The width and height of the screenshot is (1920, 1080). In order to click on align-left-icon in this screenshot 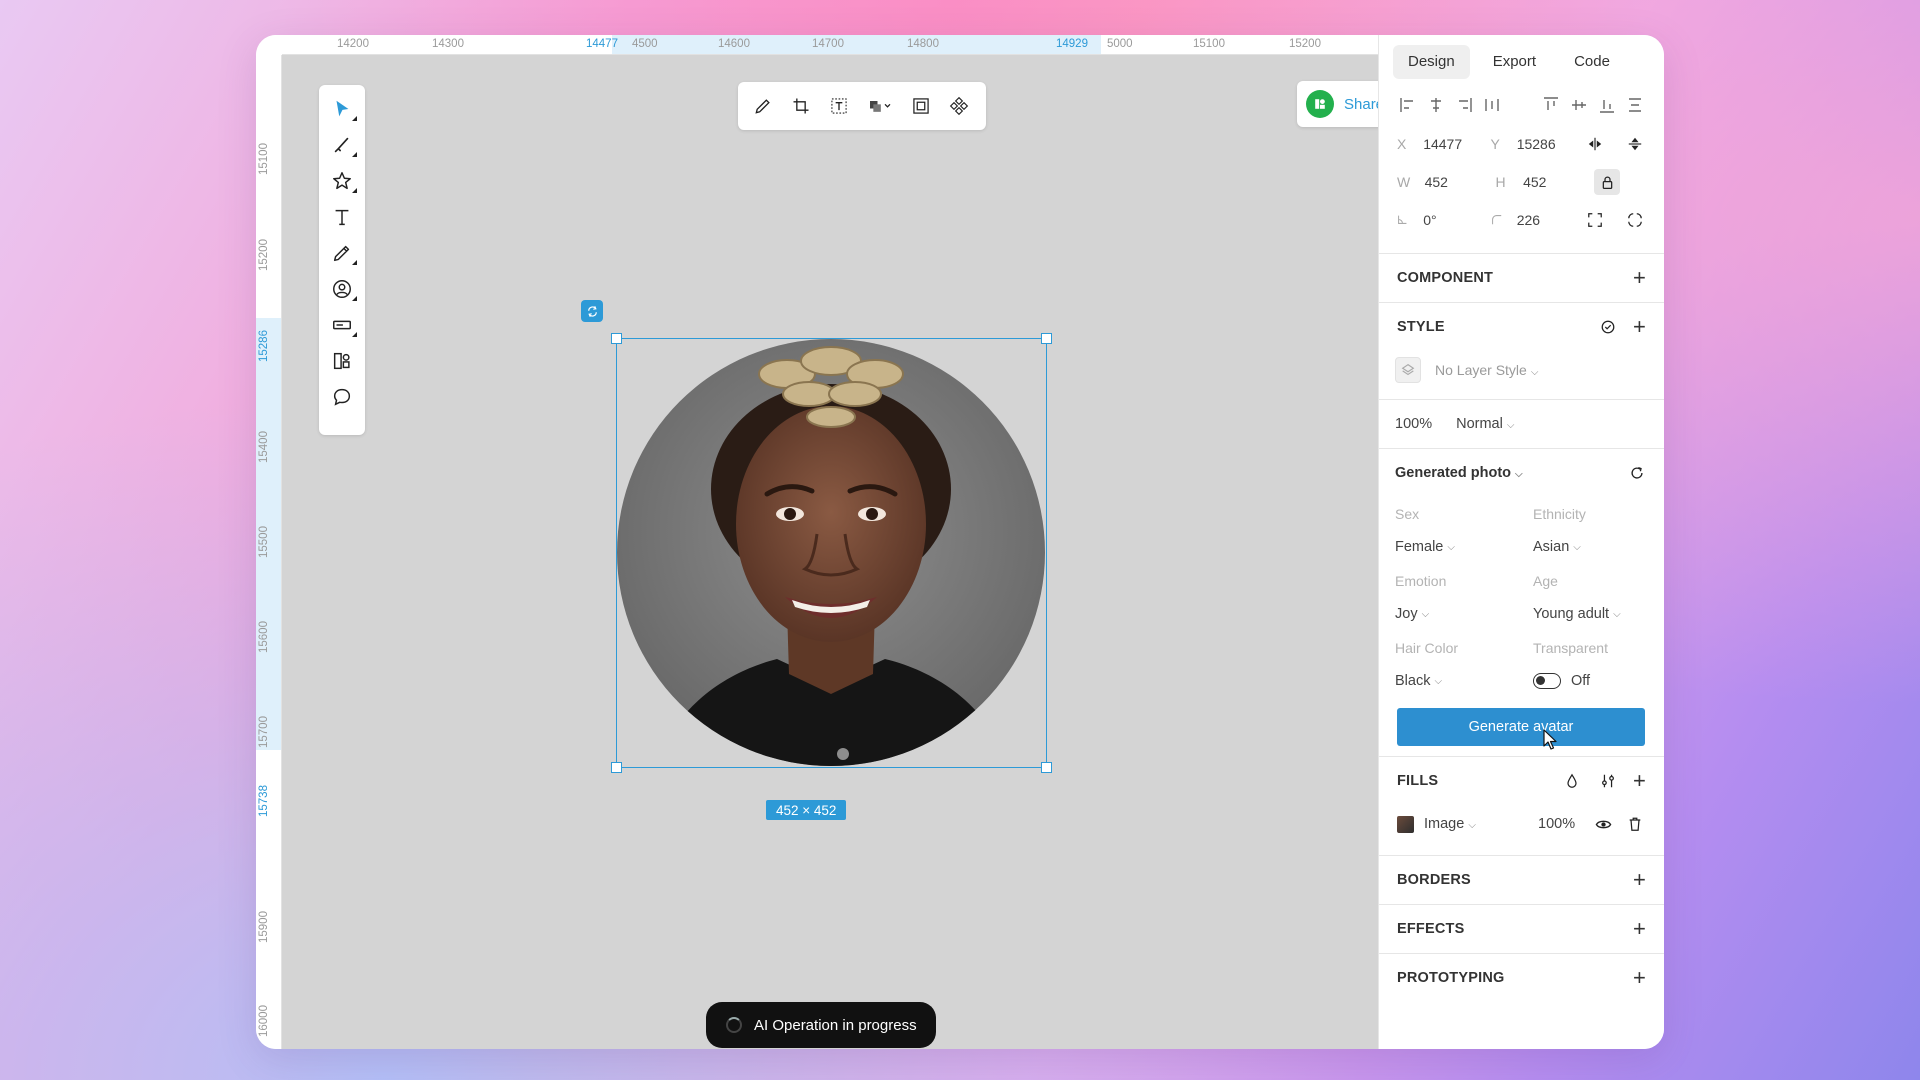, I will do `click(1408, 105)`.